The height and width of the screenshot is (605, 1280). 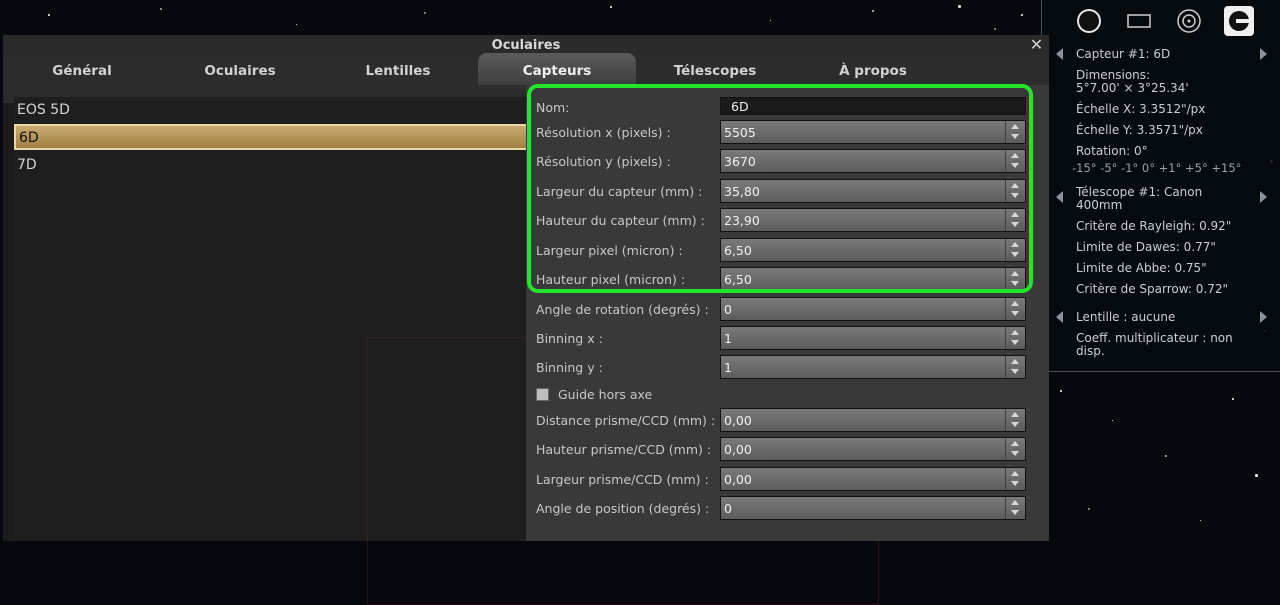 I want to click on binning-y-label: Binning y :, so click(x=569, y=367).